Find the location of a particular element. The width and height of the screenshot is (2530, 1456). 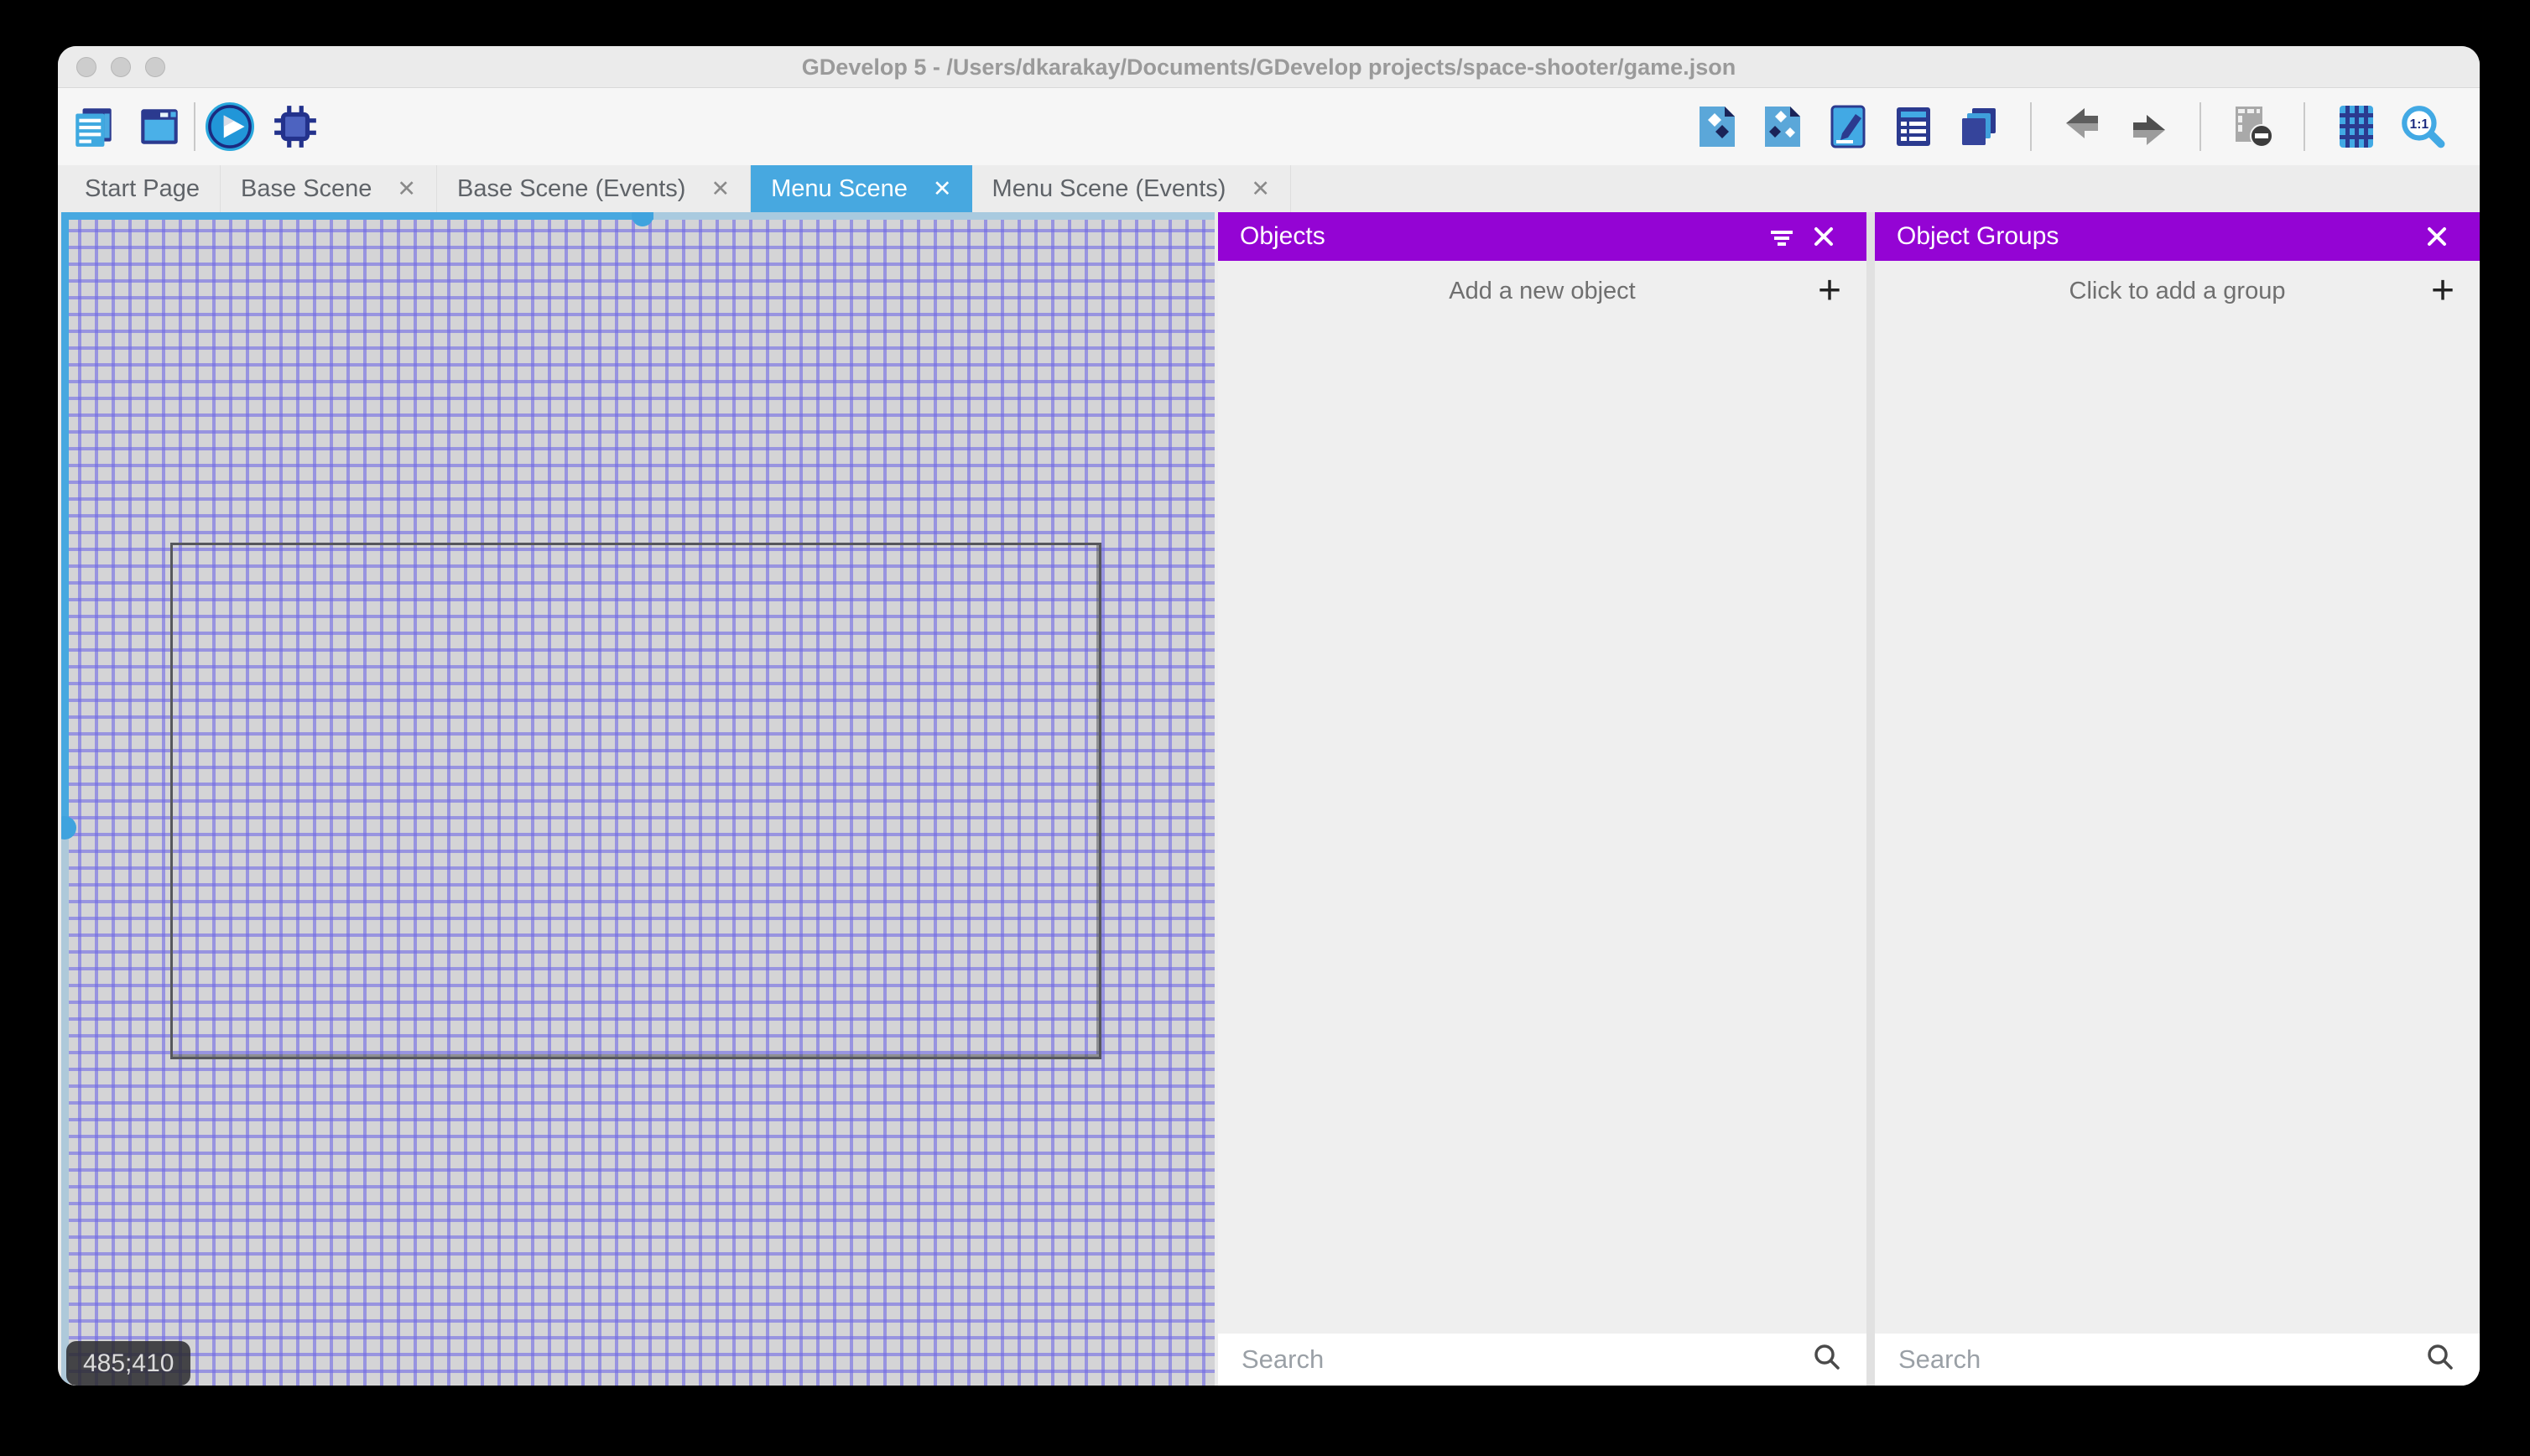

tab-menu-scene-events: Menu Scene (Events) ✕ is located at coordinates (1132, 188).